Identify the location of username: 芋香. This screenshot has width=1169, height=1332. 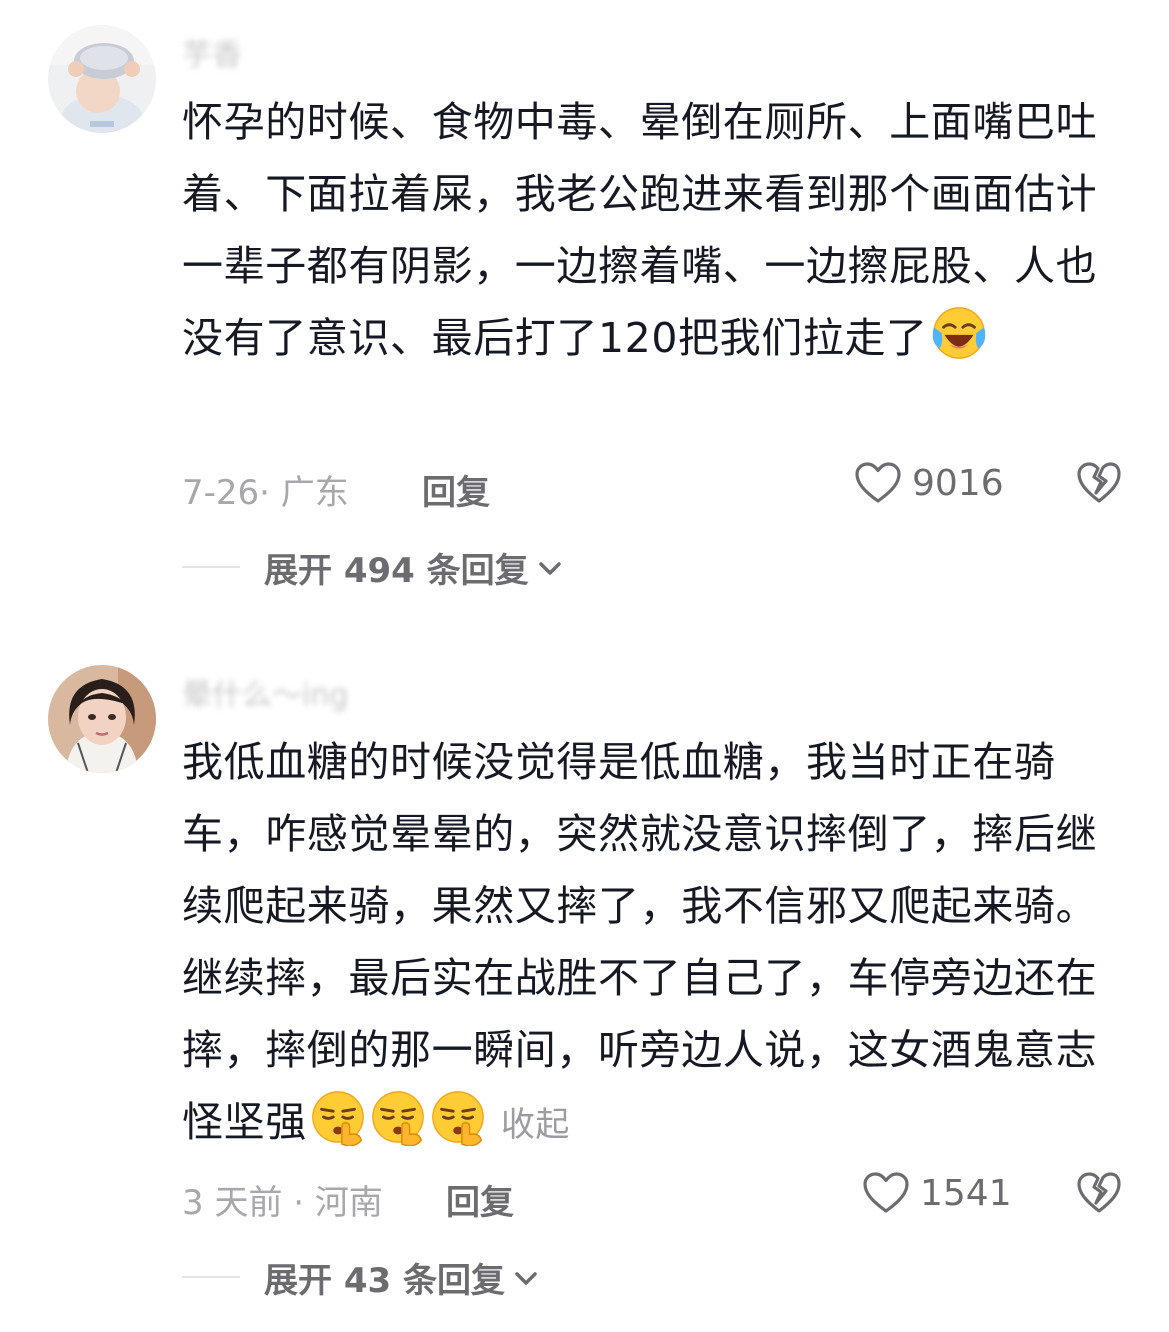
(212, 52).